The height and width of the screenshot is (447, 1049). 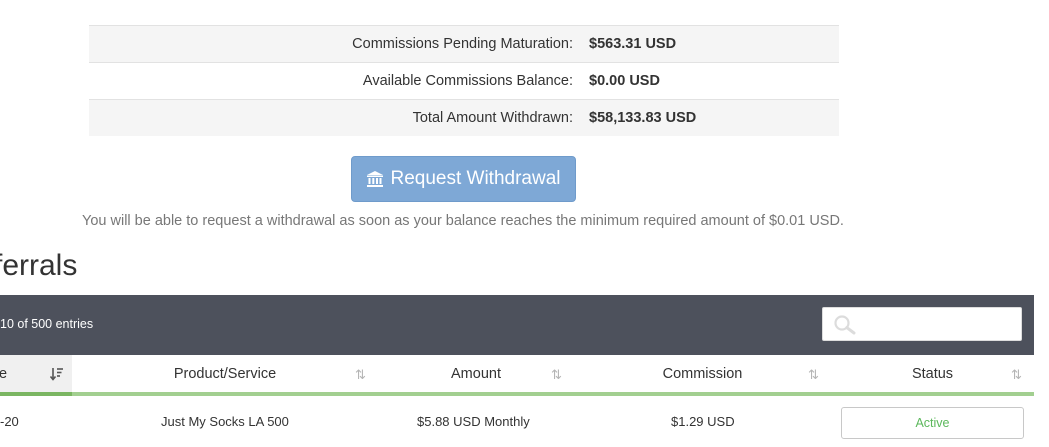 What do you see at coordinates (225, 421) in the screenshot?
I see `cell-product: Just My Socks LA 500` at bounding box center [225, 421].